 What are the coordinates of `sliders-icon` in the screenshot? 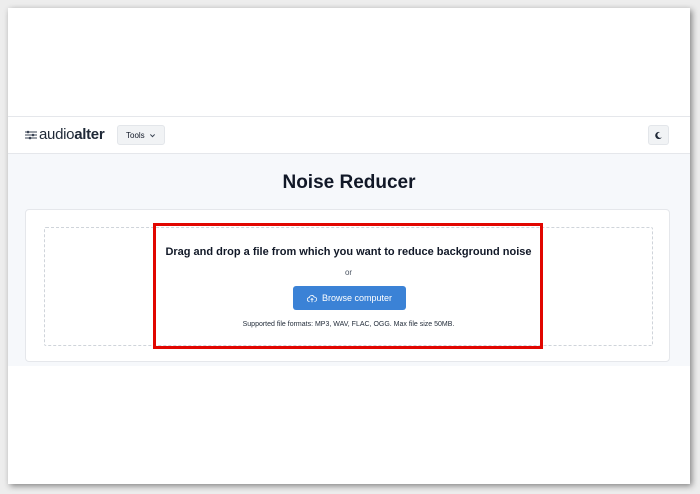 It's located at (31, 134).